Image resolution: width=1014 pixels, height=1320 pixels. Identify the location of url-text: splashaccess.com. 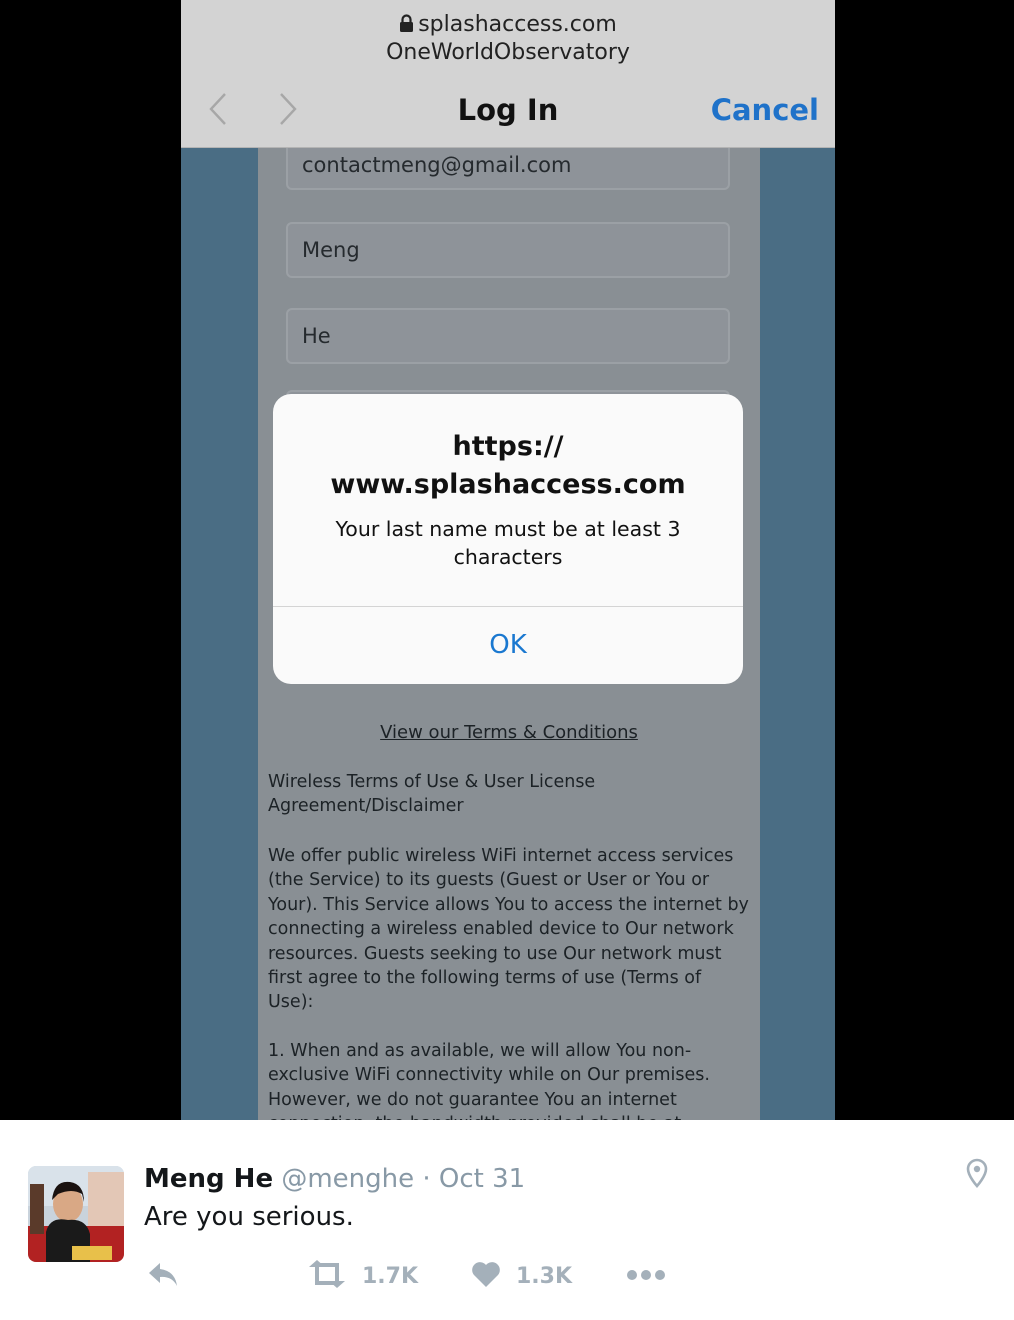
(517, 24).